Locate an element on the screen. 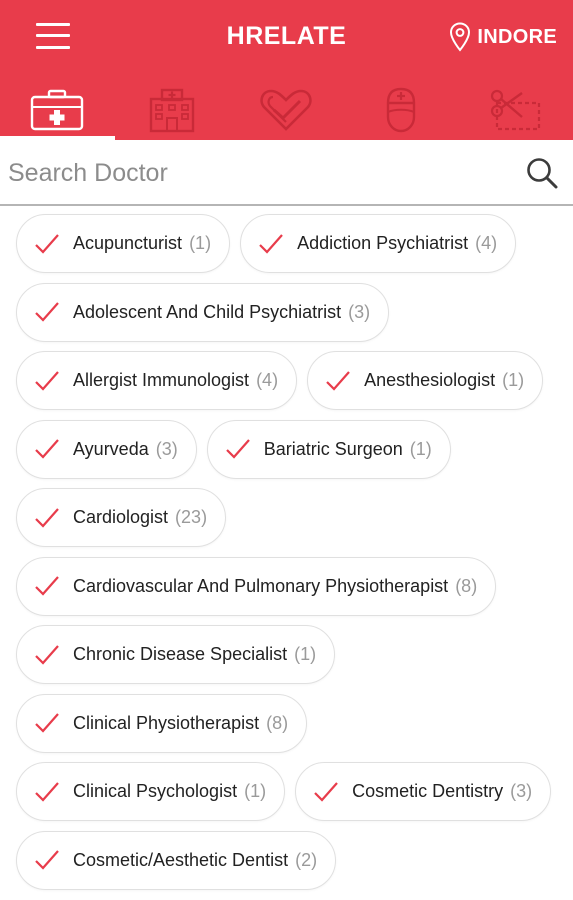  tab-hospitals is located at coordinates (172, 110).